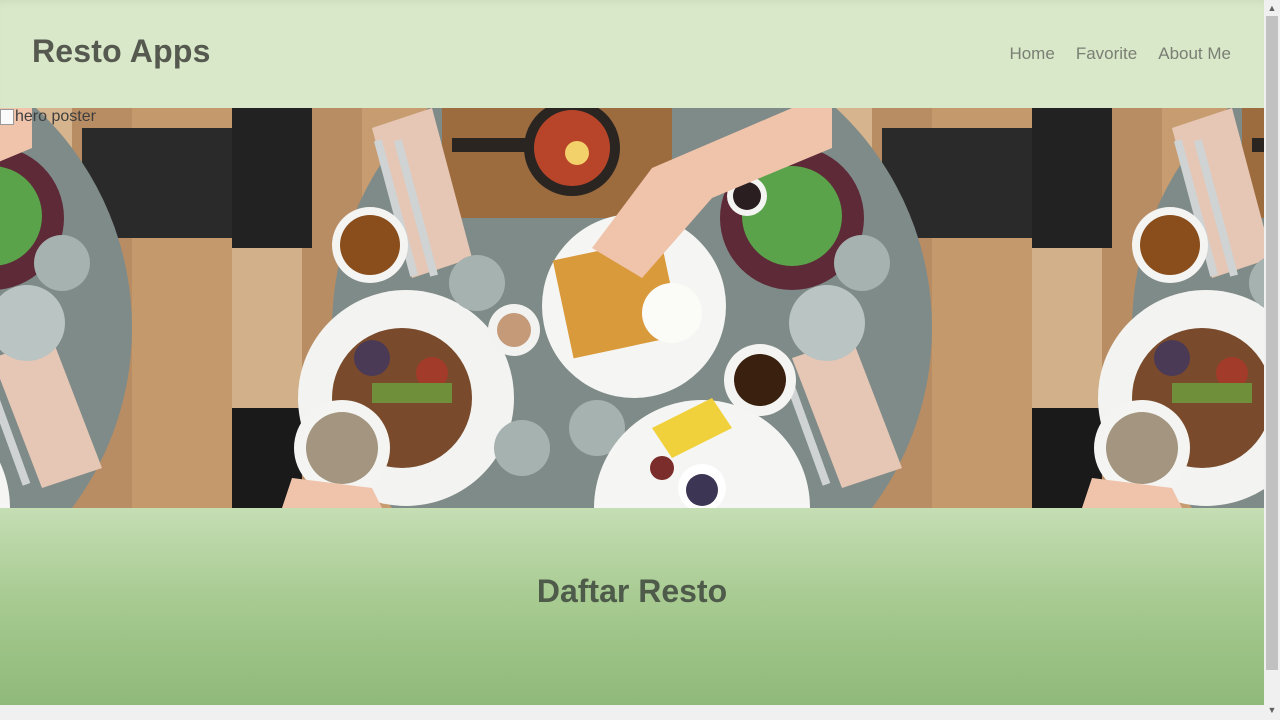 The image size is (1280, 720). I want to click on nav-favorite-link: Favorite, so click(1106, 54).